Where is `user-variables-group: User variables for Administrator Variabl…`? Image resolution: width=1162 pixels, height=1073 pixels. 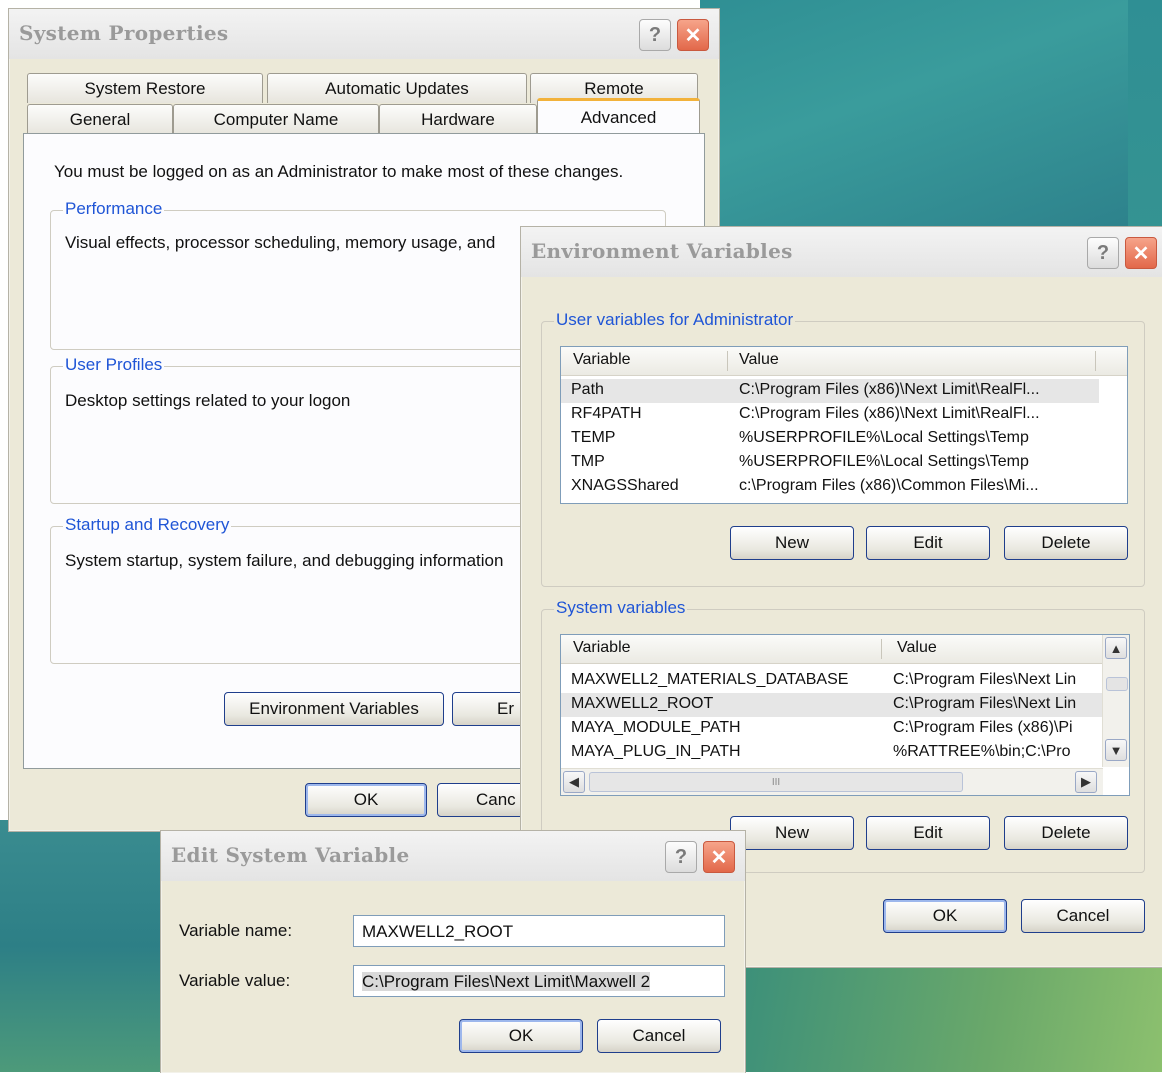
user-variables-group: User variables for Administrator Variabl… is located at coordinates (843, 448).